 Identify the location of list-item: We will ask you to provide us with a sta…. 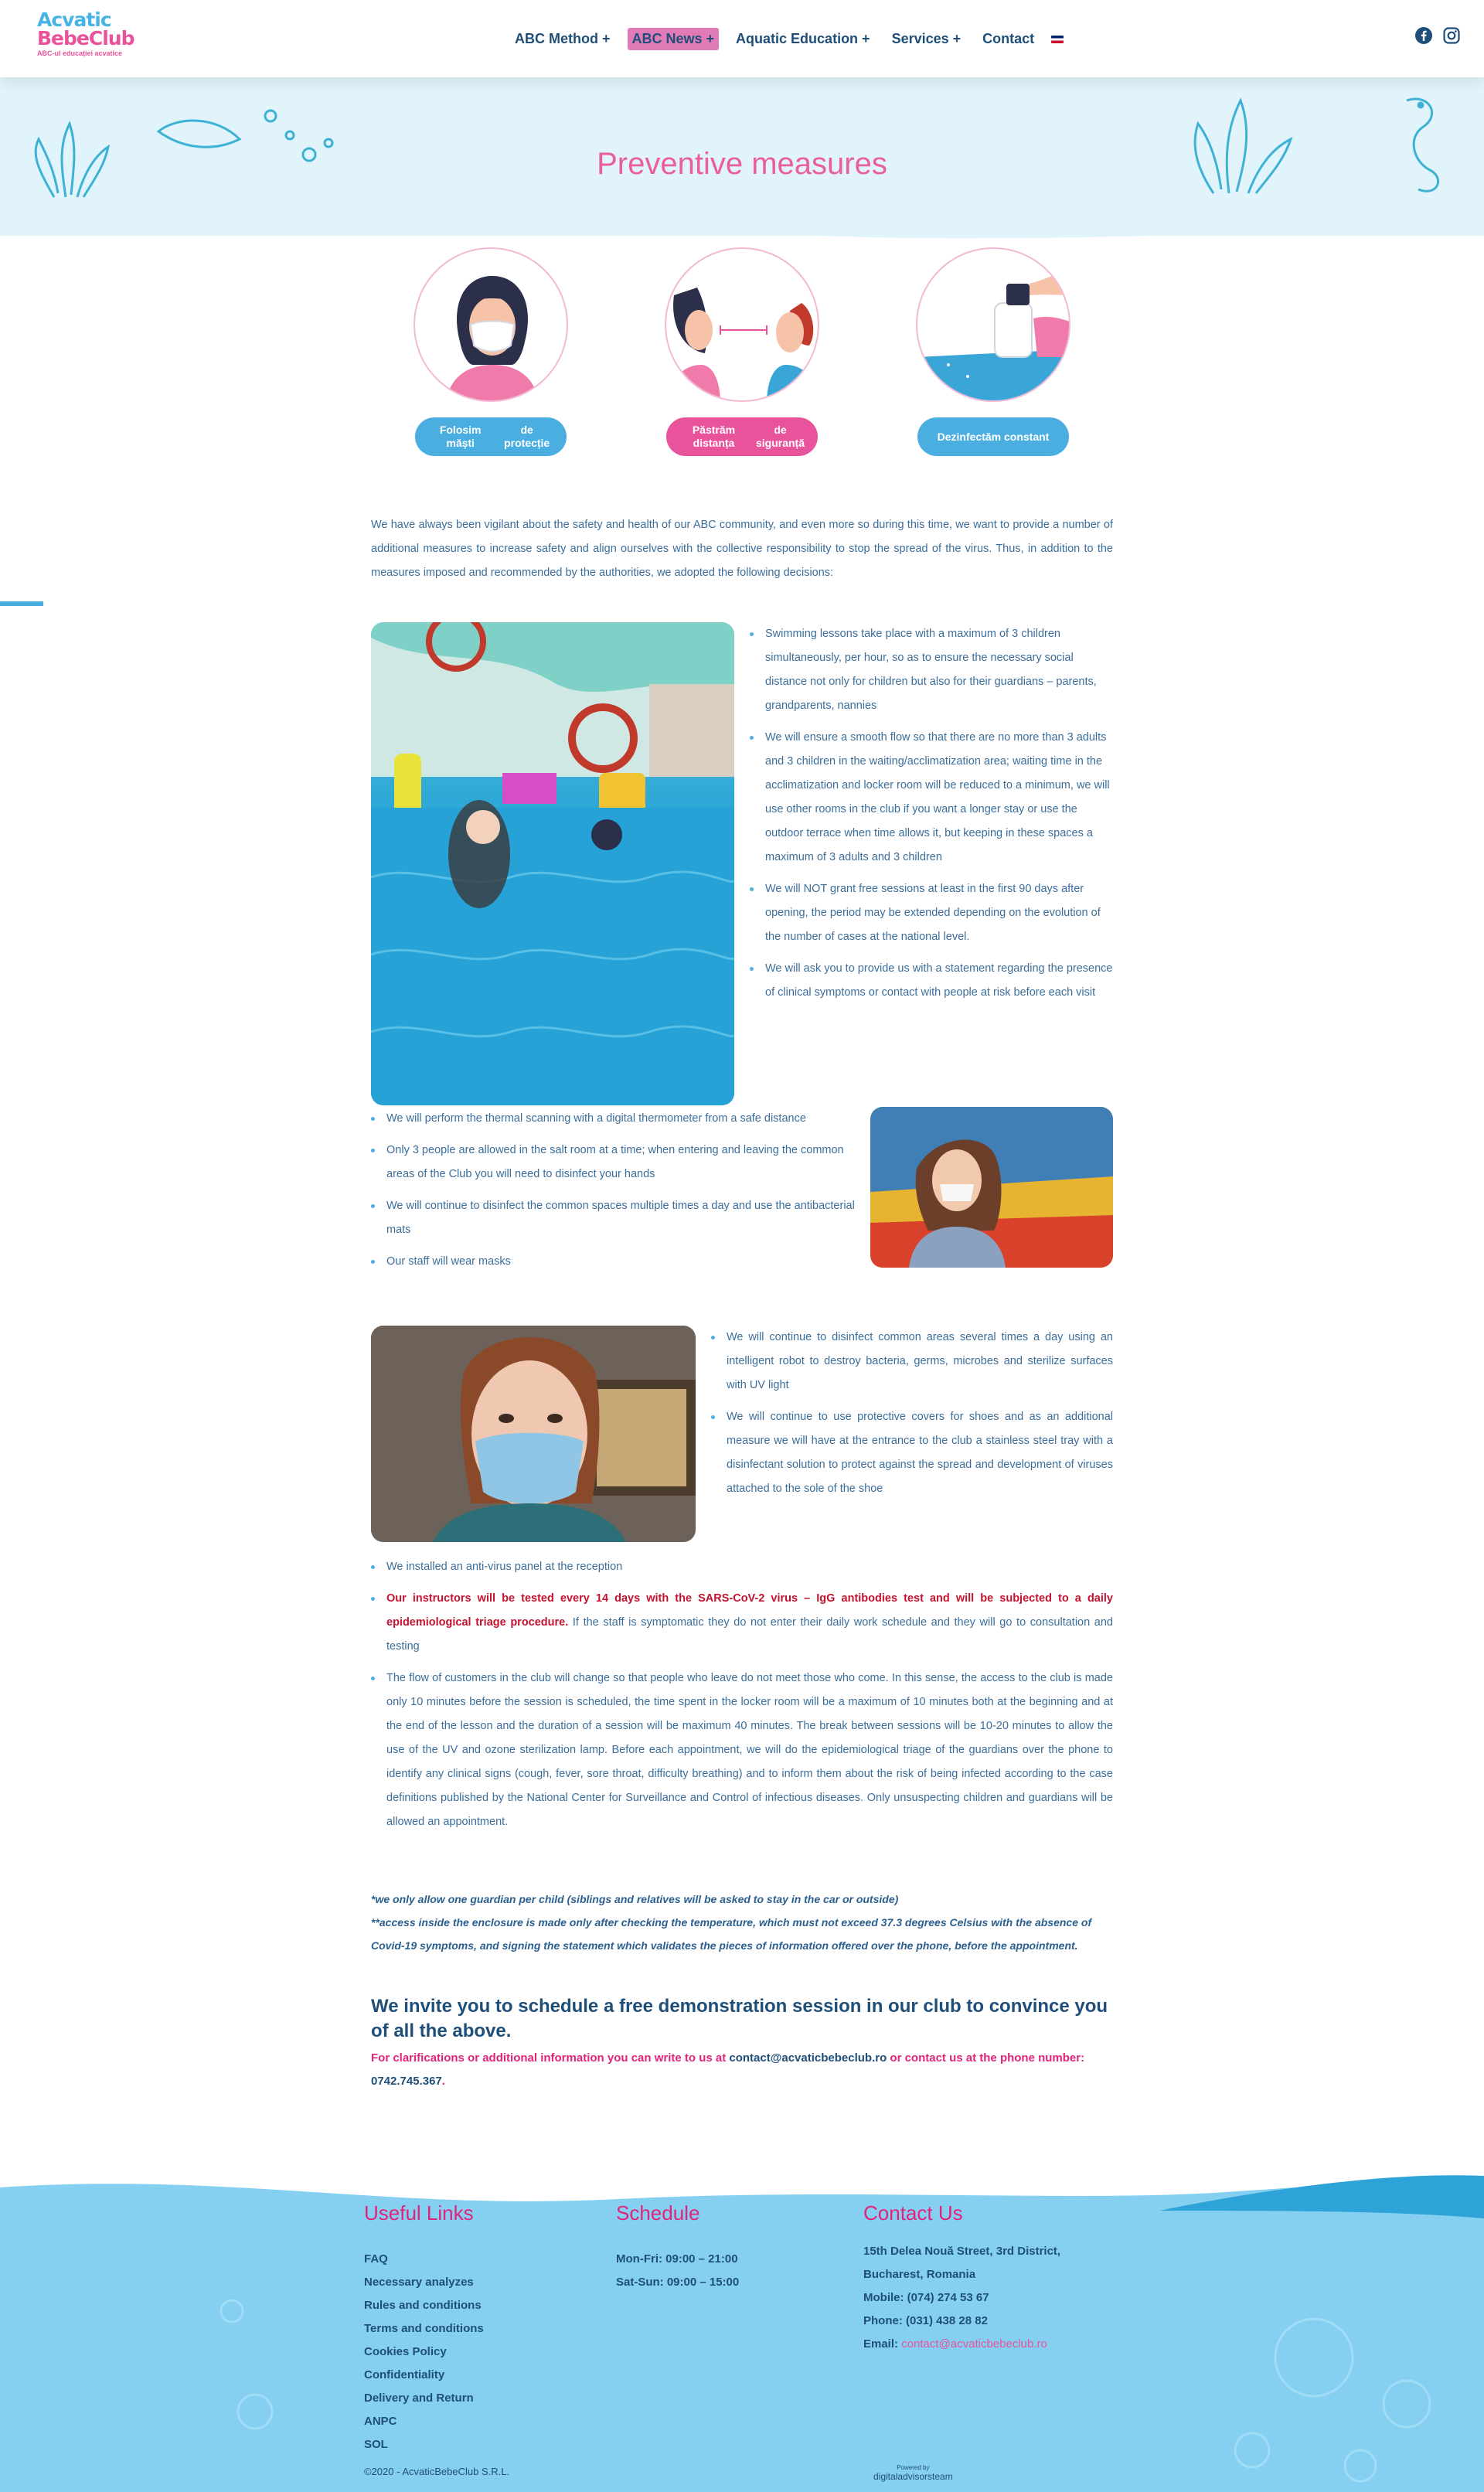
(931, 981).